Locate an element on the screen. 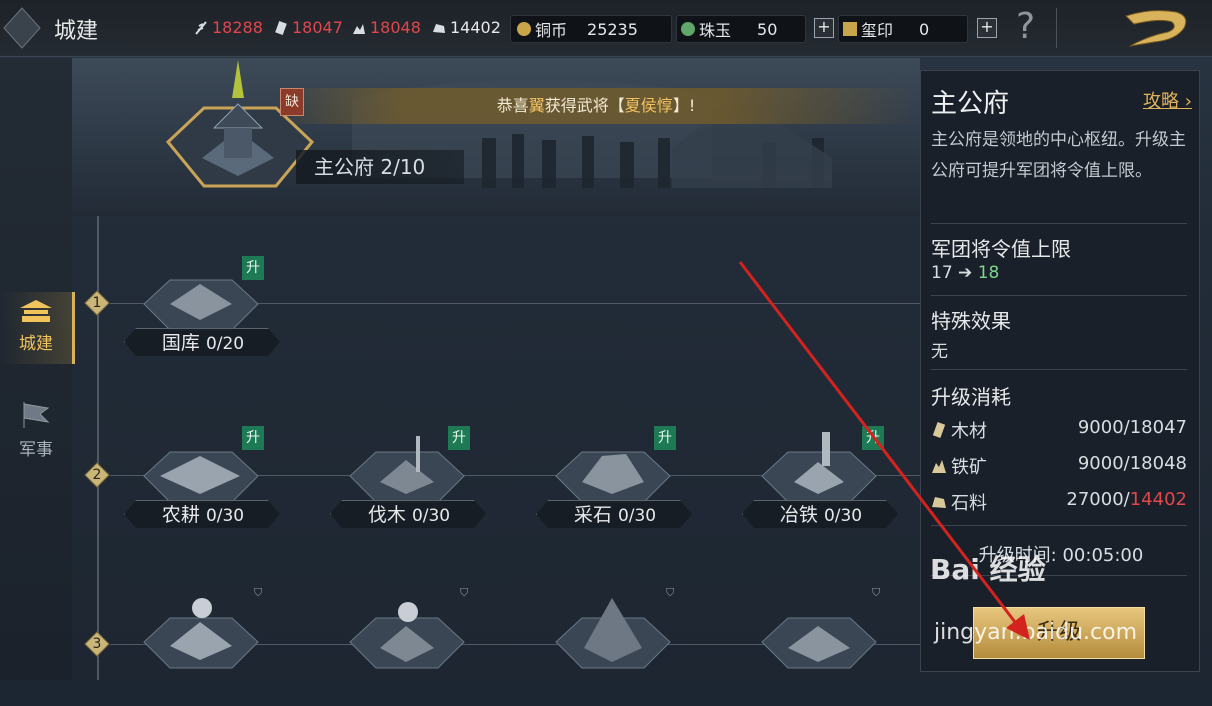 The image size is (1212, 706). copper-coin-icon is located at coordinates (524, 29).